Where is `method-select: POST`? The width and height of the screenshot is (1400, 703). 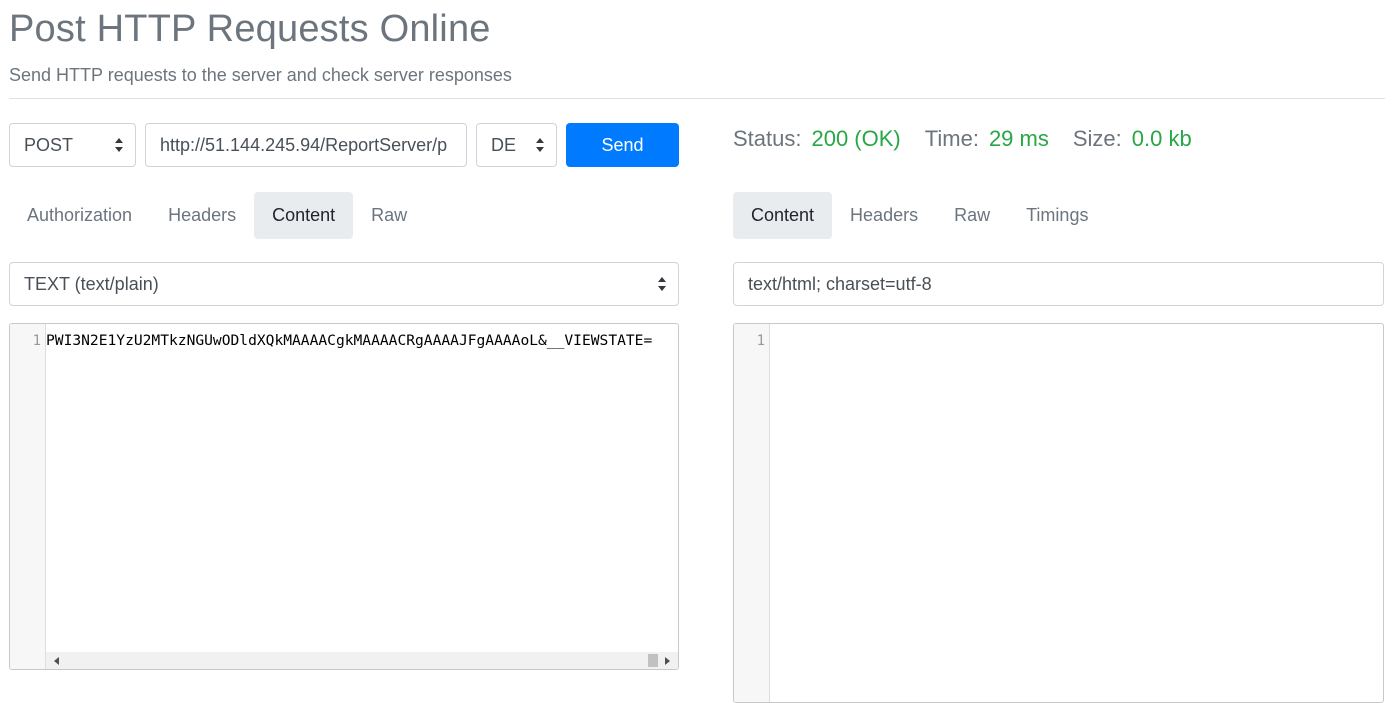 method-select: POST is located at coordinates (72, 145).